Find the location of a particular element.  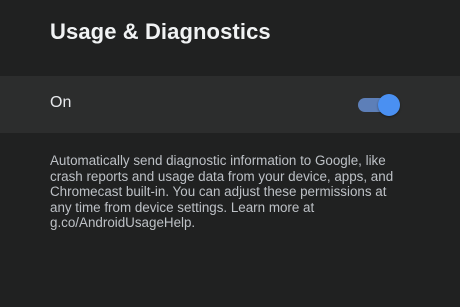

setting-label: On is located at coordinates (61, 102).